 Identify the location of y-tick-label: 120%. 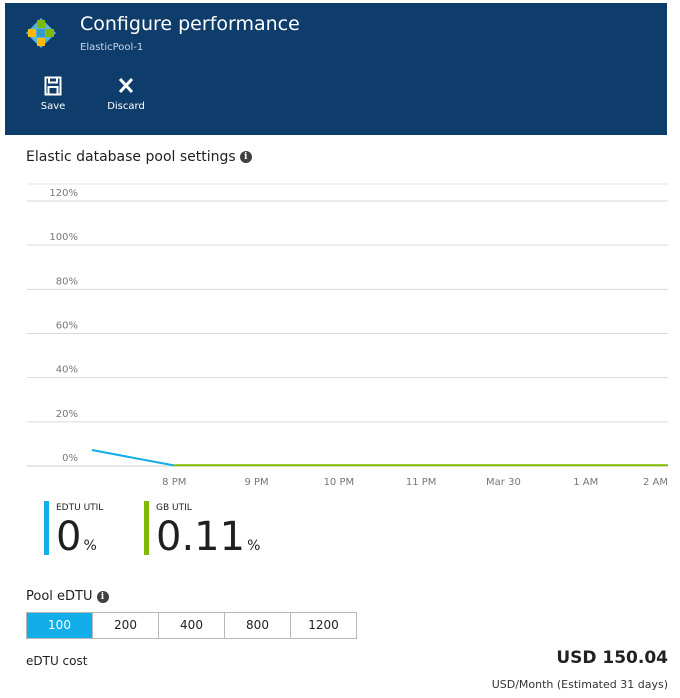
(63, 193).